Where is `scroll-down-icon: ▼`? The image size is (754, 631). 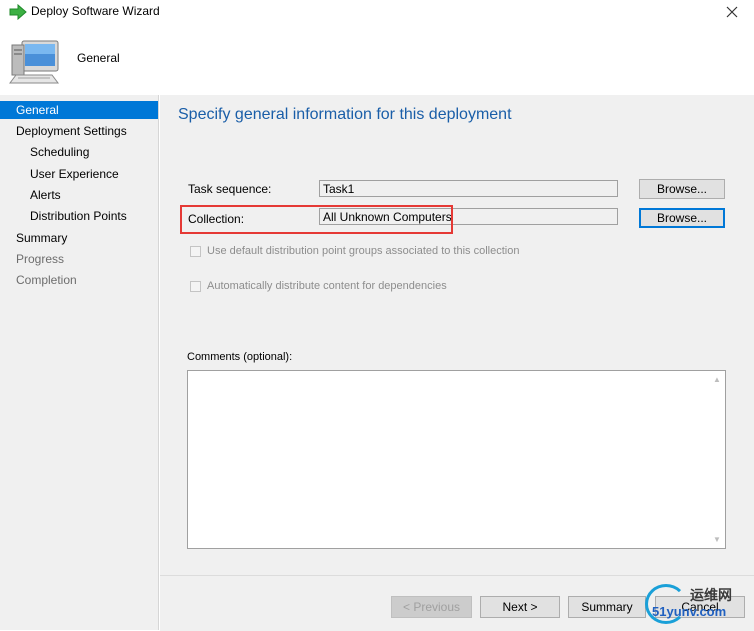
scroll-down-icon: ▼ is located at coordinates (717, 540).